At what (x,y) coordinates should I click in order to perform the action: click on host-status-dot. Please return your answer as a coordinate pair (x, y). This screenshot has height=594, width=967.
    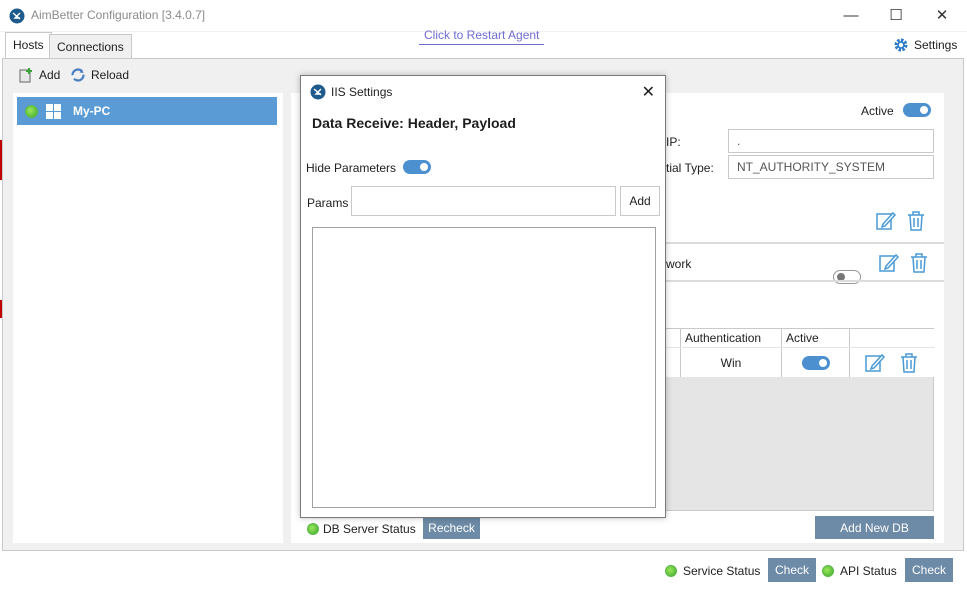
    Looking at the image, I should click on (31, 111).